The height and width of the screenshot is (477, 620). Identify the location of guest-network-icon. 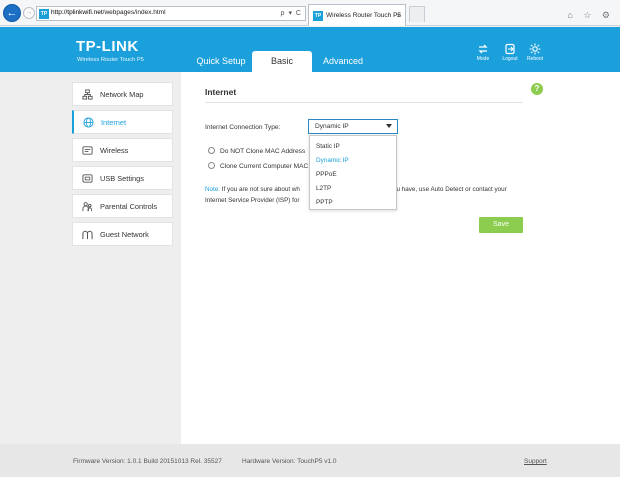
(87, 235).